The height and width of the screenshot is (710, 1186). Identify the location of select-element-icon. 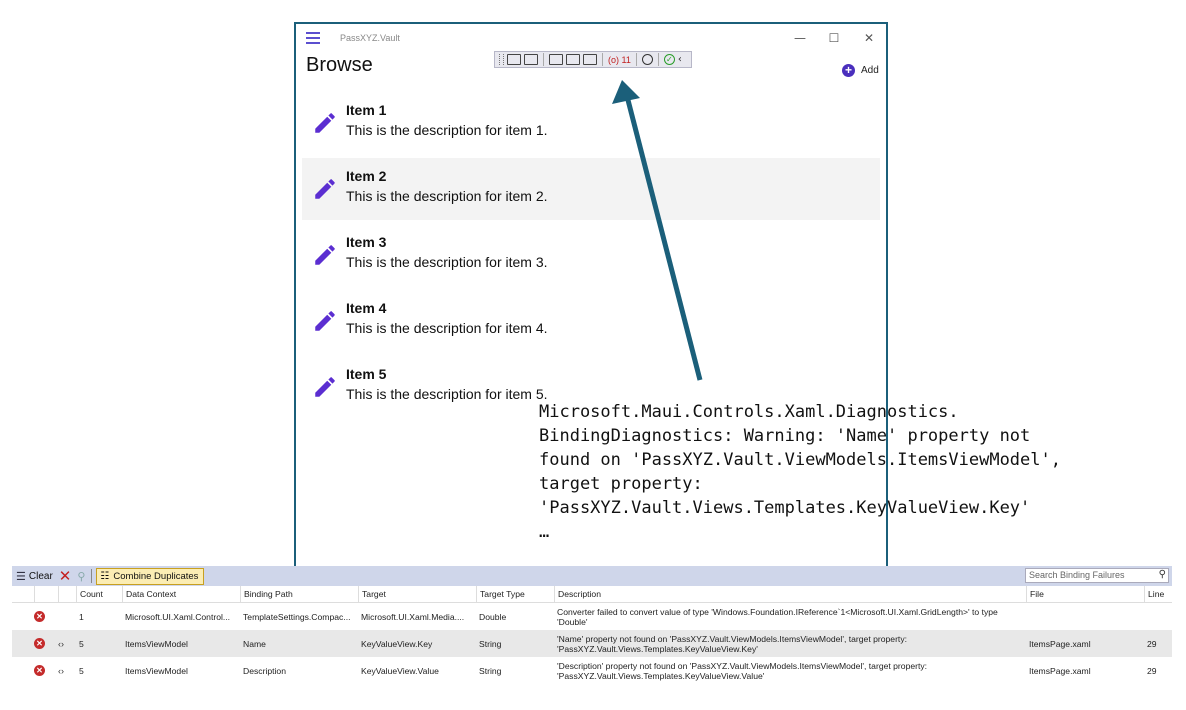
(556, 59).